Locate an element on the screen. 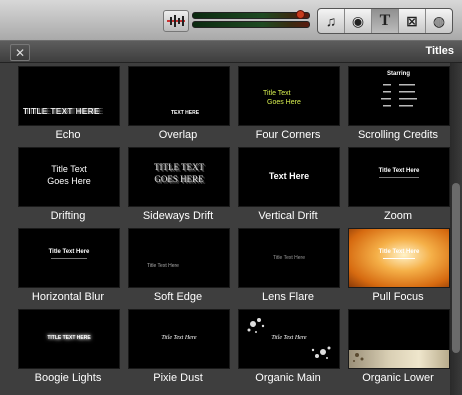 The height and width of the screenshot is (395, 462). tile-label: Horizontal Blur is located at coordinates (68, 297).